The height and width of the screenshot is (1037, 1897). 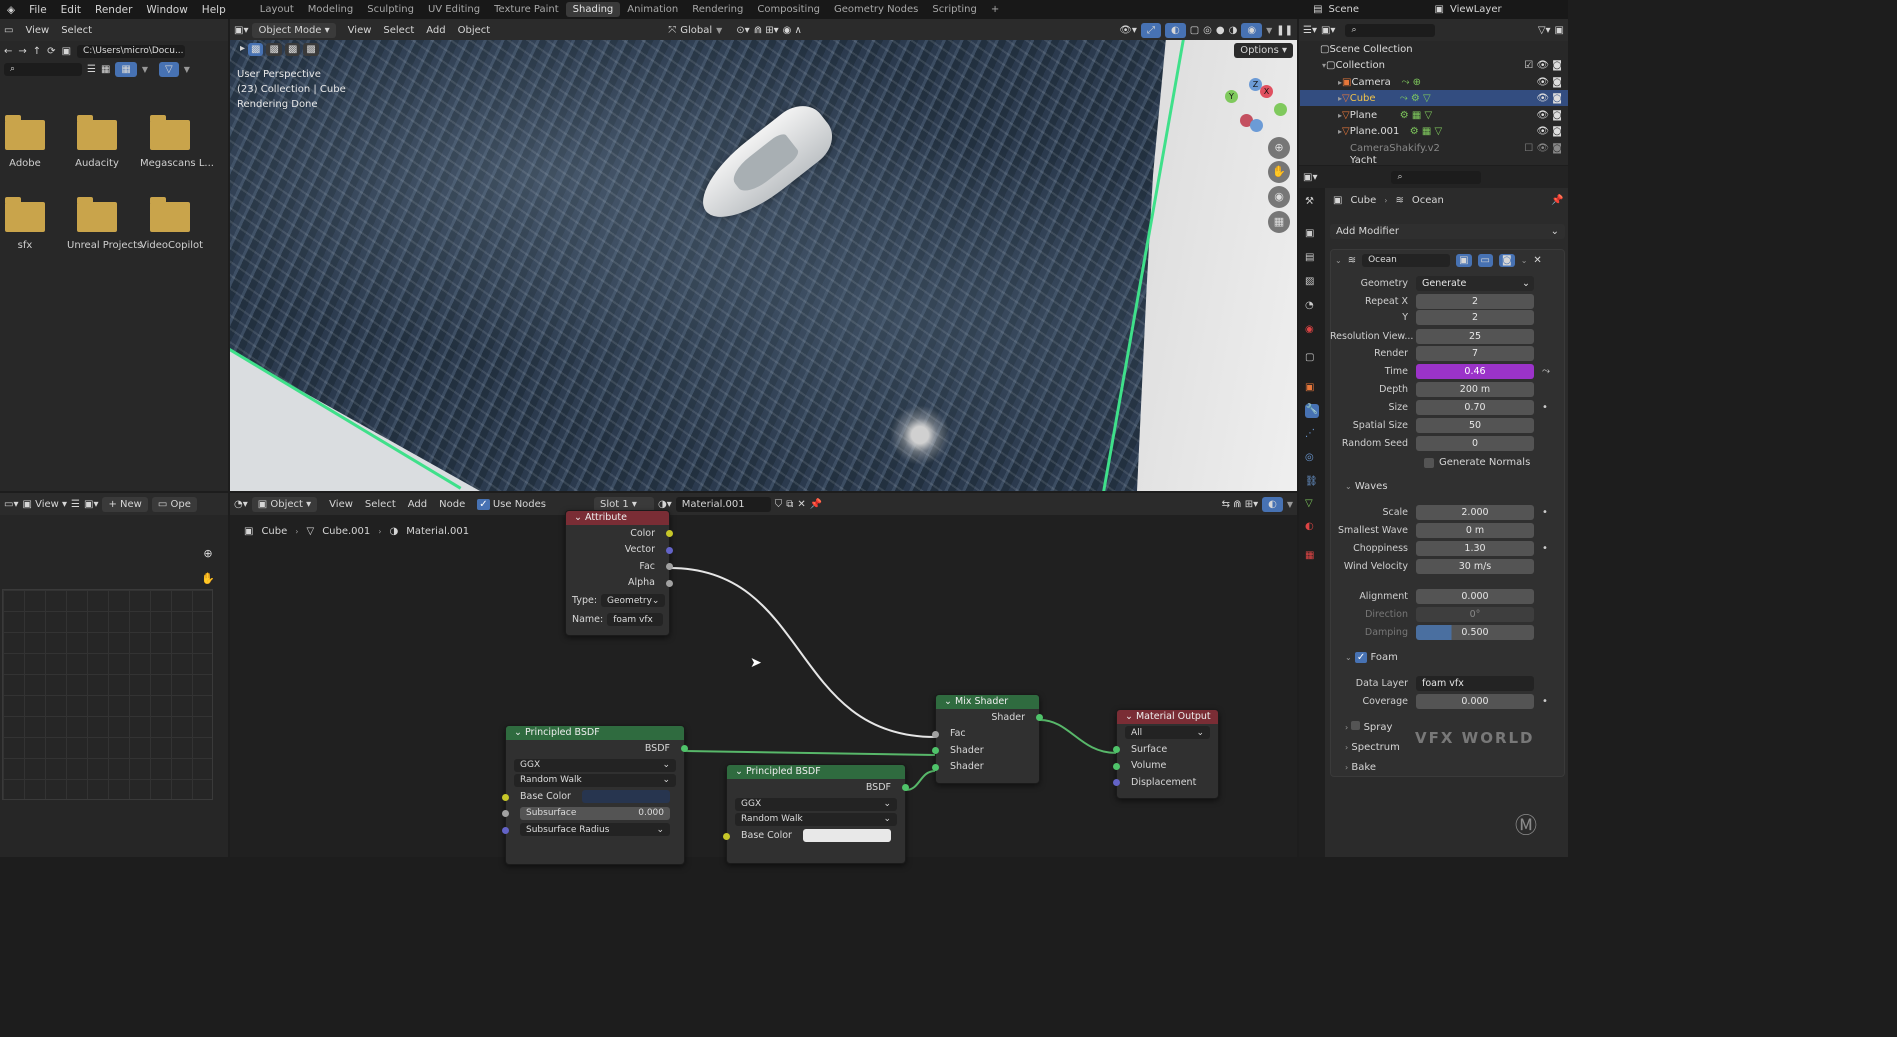 I want to click on parent-dir-icon: ↑, so click(x=37, y=51).